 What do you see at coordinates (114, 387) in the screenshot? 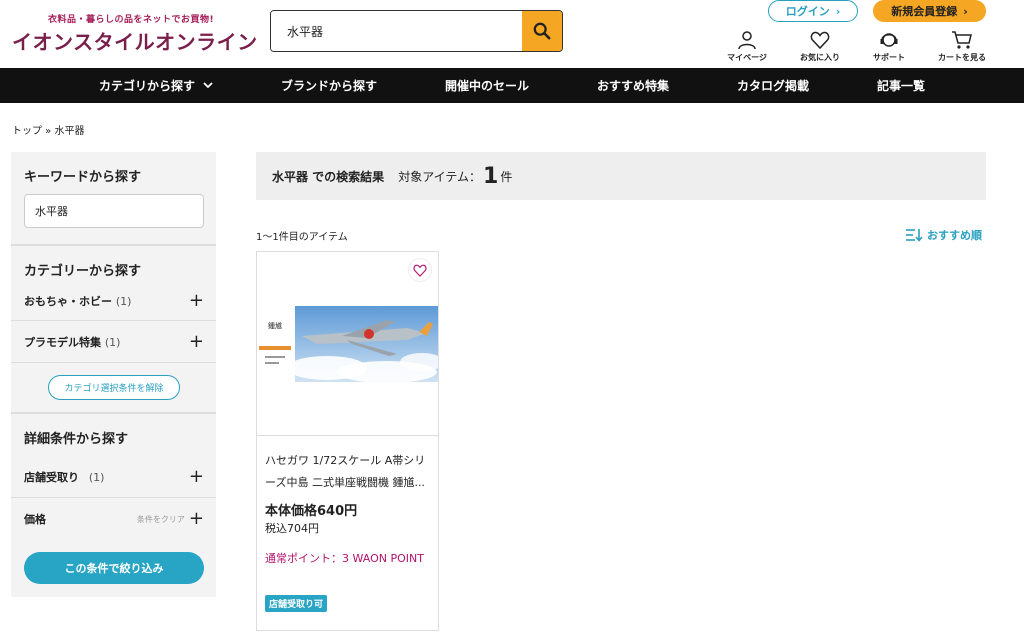
I see `clear-category-button: カテゴリ選択条件を解除` at bounding box center [114, 387].